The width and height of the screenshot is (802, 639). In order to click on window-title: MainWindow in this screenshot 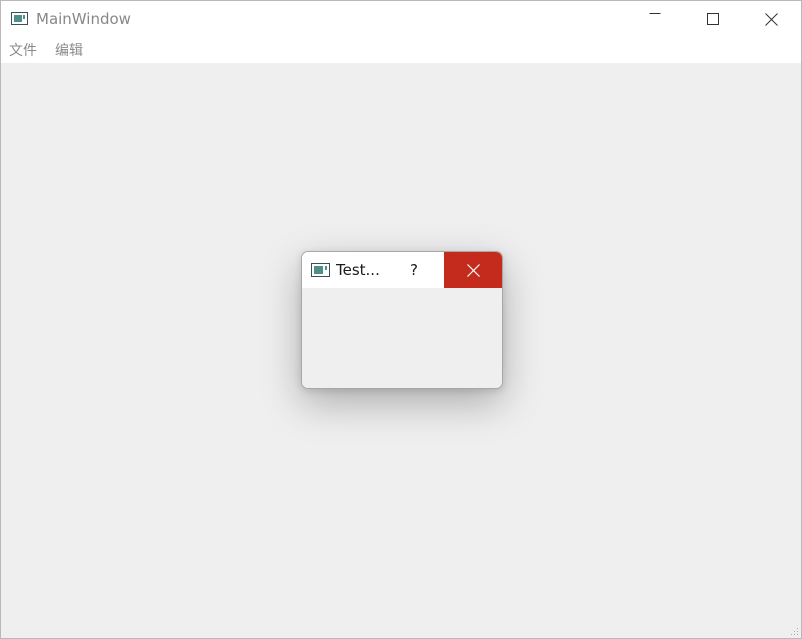, I will do `click(83, 19)`.